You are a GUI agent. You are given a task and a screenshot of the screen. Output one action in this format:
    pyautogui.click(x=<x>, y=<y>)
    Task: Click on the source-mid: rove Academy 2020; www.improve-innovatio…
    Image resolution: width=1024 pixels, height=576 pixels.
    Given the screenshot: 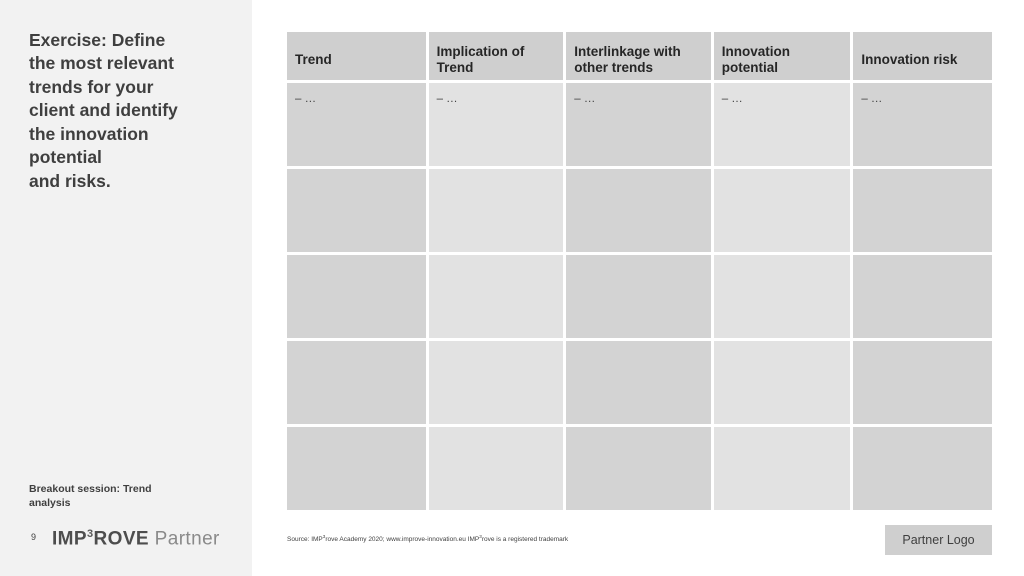 What is the action you would take?
    pyautogui.click(x=402, y=540)
    